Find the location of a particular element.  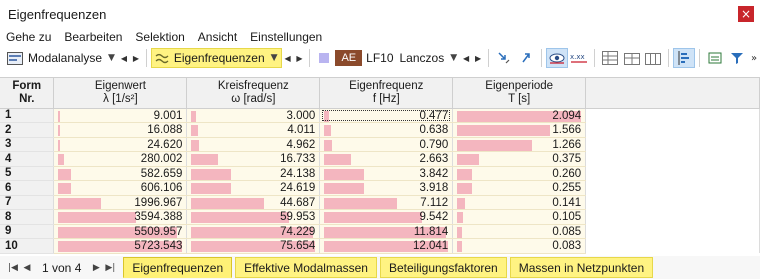

period-cell: 1.566 is located at coordinates (519, 130).